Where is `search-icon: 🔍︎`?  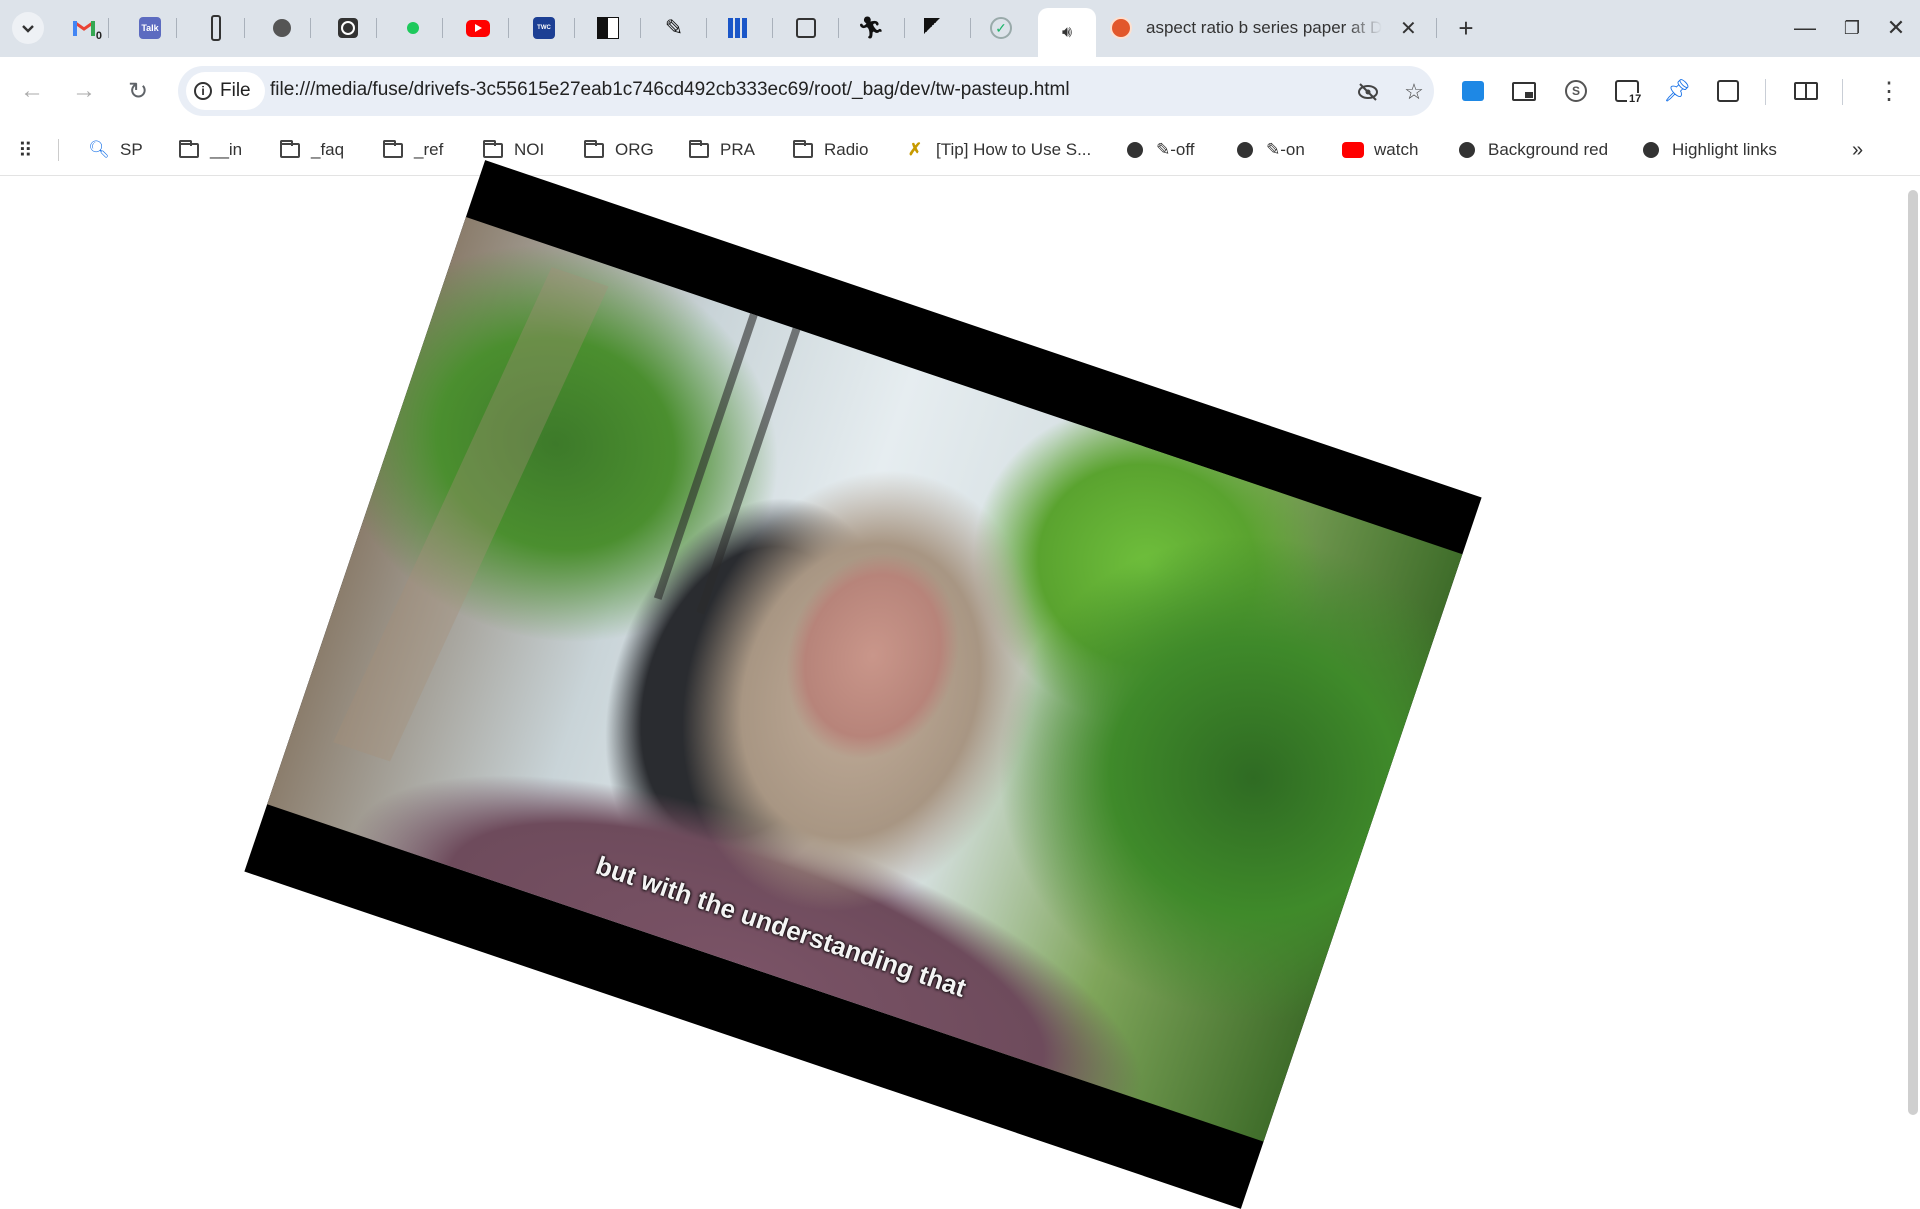
search-icon: 🔍︎ is located at coordinates (99, 149).